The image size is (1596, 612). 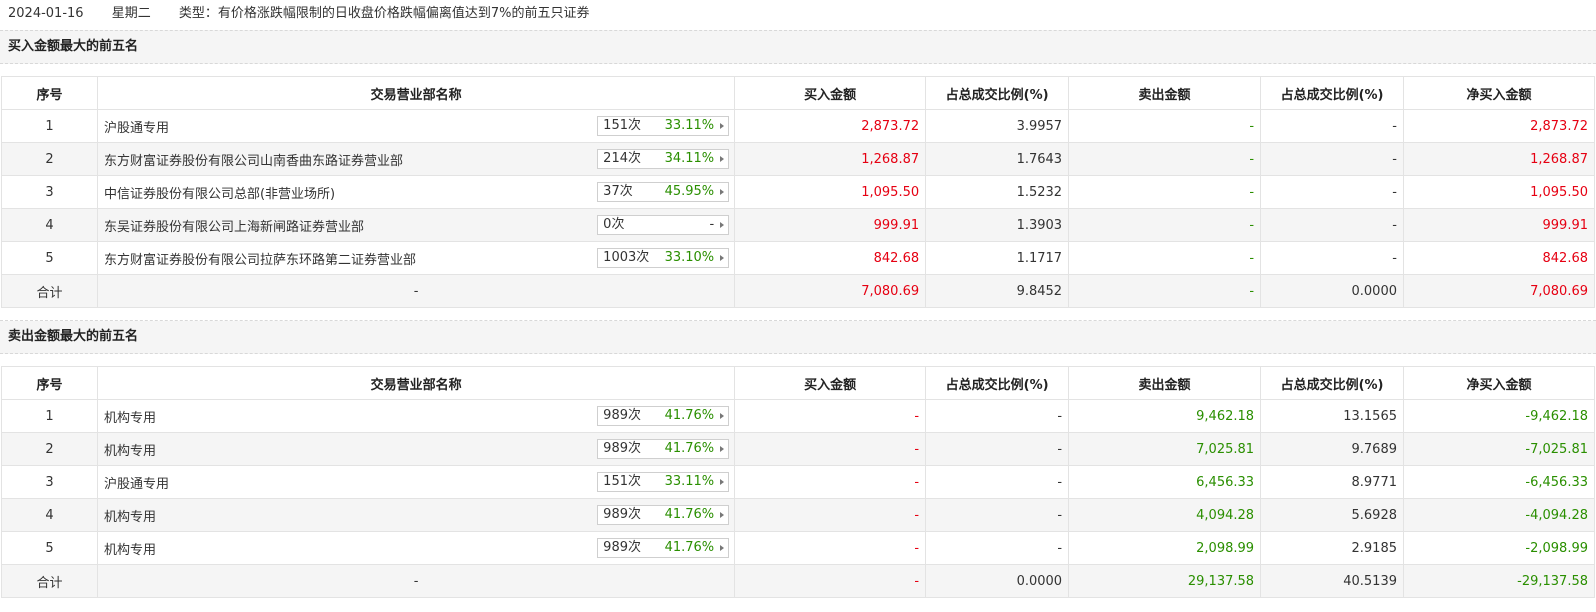 I want to click on branch-stats-tag: 37次 45.95%, so click(x=663, y=192).